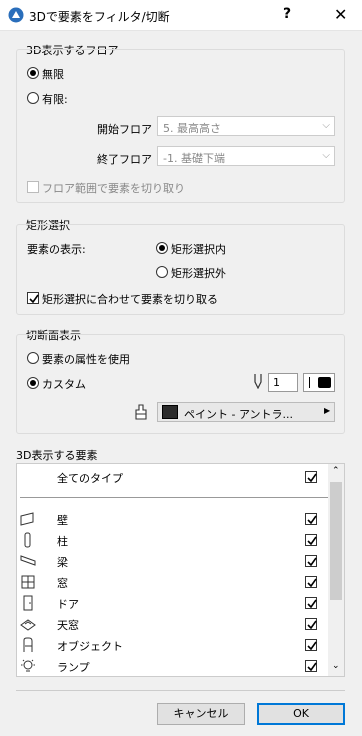 The image size is (362, 736). Describe the element at coordinates (162, 272) in the screenshot. I see `outside-radio` at that location.